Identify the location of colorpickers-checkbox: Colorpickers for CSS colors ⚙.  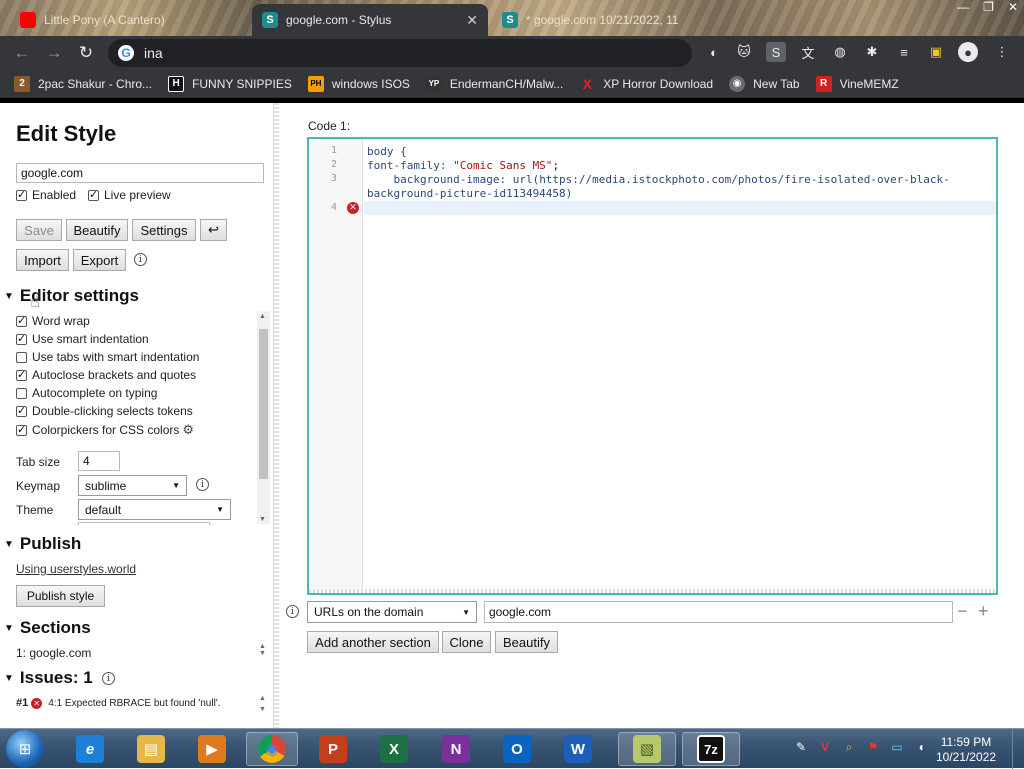
(105, 430).